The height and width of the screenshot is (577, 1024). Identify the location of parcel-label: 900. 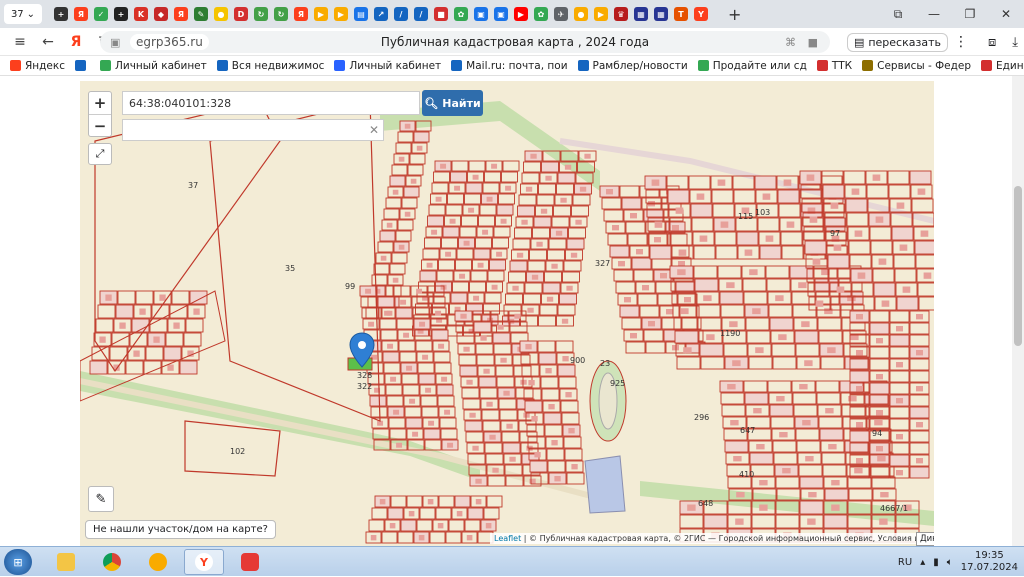
(577, 360).